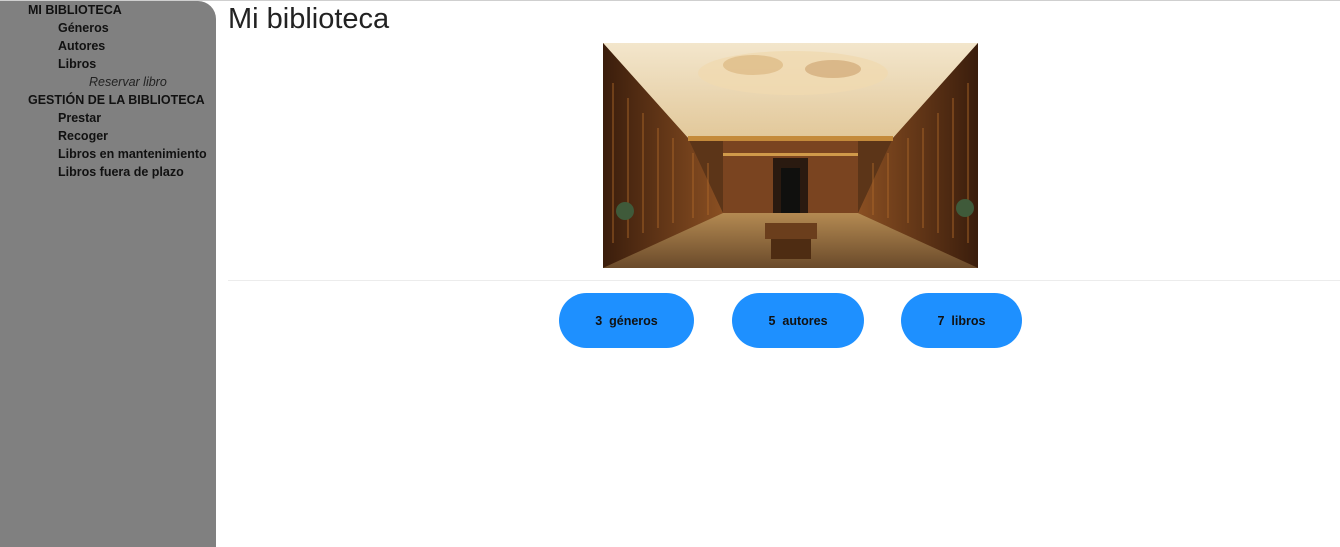  Describe the element at coordinates (75, 10) in the screenshot. I see `sidebar-section-mi-biblioteca: MI BIBLIOTECA` at that location.